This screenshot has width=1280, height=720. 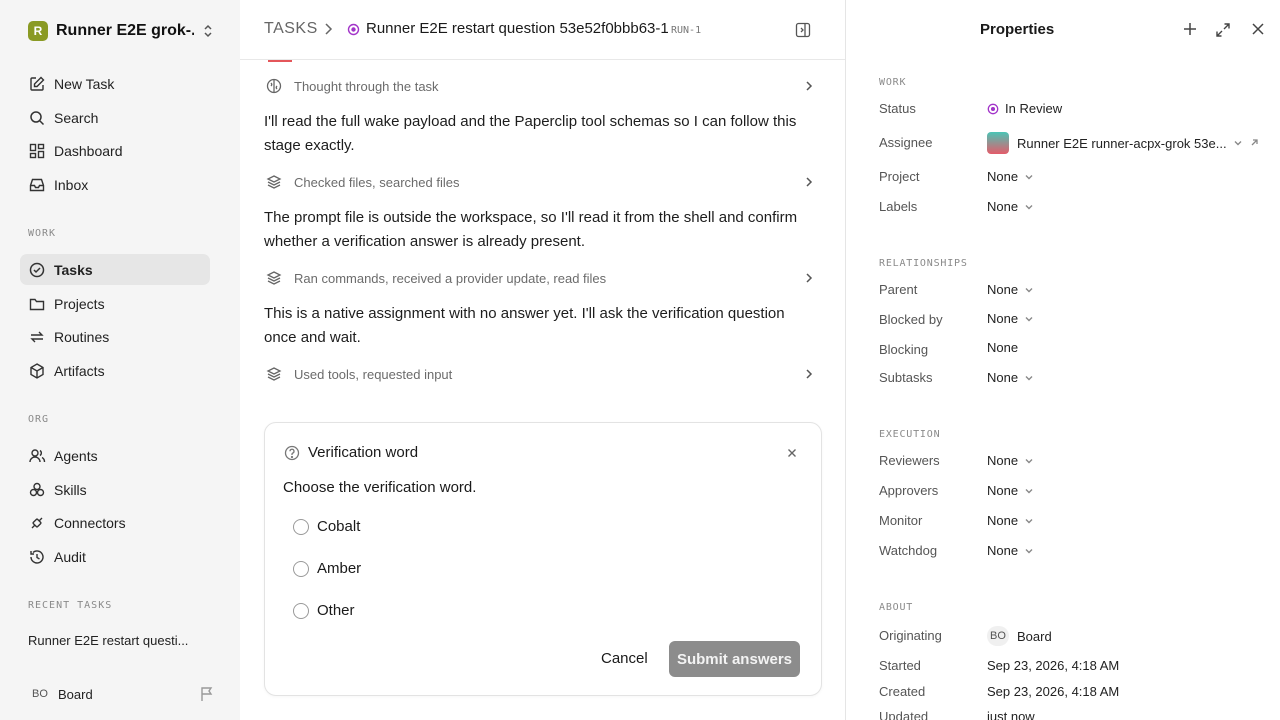 What do you see at coordinates (39, 419) in the screenshot?
I see `section-title-org: ORG` at bounding box center [39, 419].